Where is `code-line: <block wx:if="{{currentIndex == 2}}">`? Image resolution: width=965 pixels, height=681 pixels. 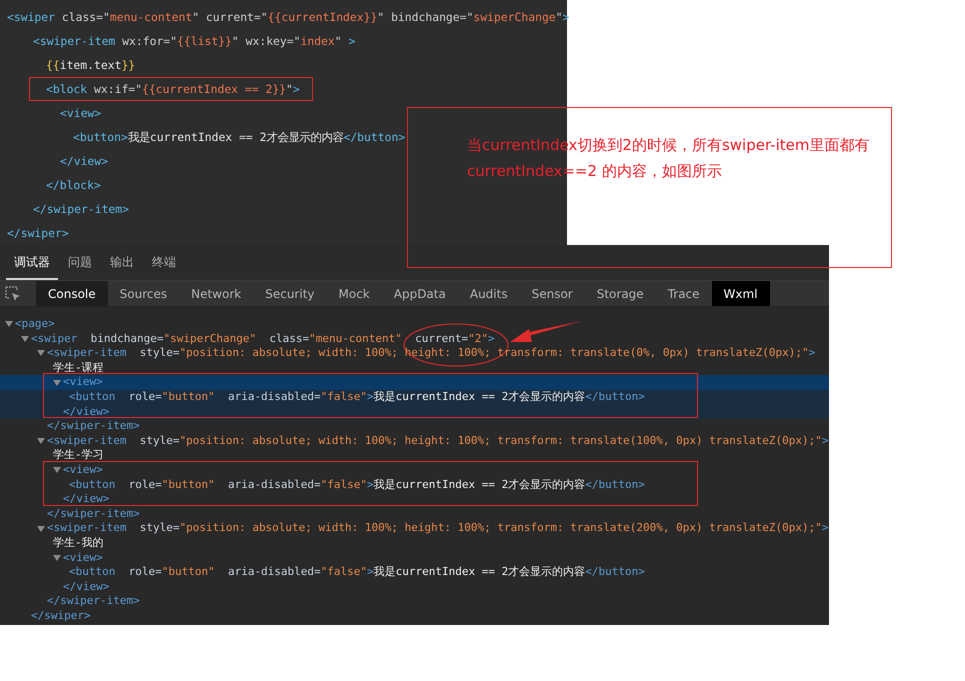 code-line: <block wx:if="{{currentIndex == 2}}"> is located at coordinates (173, 89).